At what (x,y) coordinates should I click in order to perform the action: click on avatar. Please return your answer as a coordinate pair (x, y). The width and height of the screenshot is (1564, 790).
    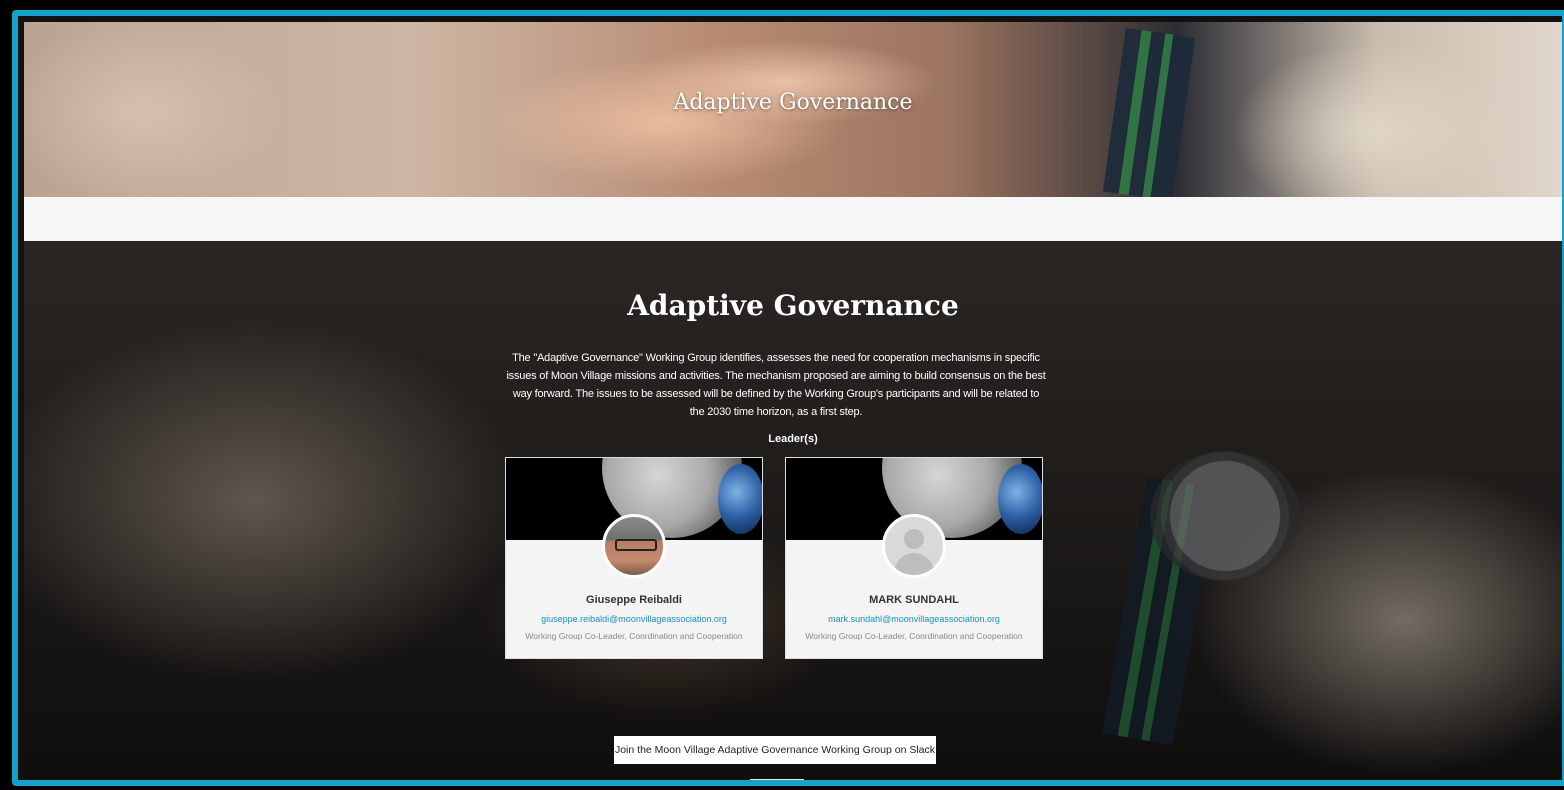
    Looking at the image, I should click on (634, 546).